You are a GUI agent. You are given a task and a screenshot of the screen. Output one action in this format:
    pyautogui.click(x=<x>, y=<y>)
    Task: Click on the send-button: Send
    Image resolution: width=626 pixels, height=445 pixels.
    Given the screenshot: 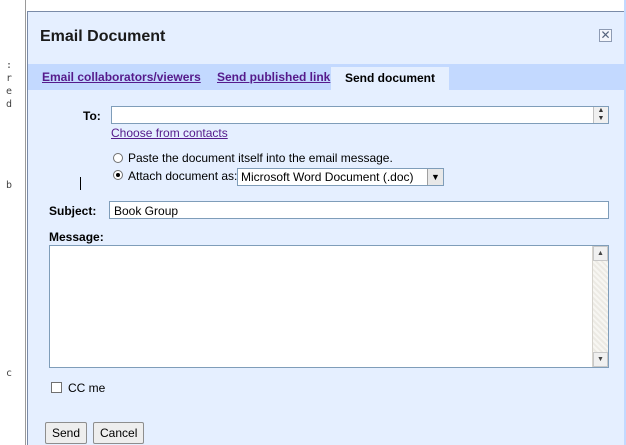 What is the action you would take?
    pyautogui.click(x=66, y=433)
    